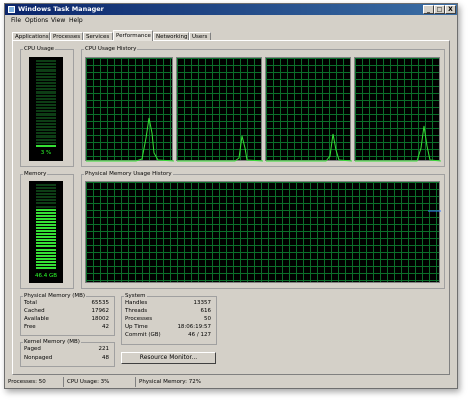 The image size is (474, 402). What do you see at coordinates (66, 319) in the screenshot?
I see `physical-memory-row-available: Available 18002` at bounding box center [66, 319].